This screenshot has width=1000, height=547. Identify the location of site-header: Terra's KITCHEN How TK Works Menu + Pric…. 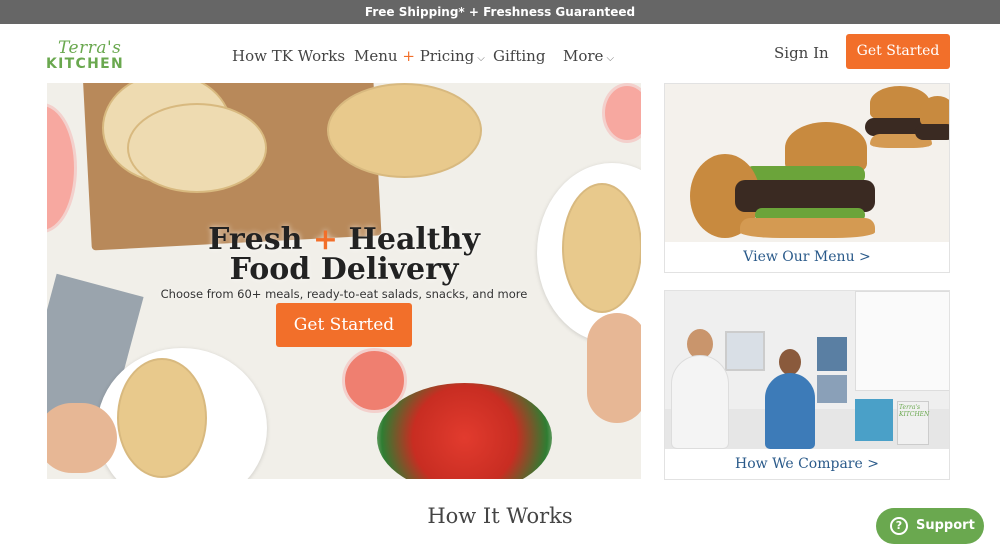
(500, 53).